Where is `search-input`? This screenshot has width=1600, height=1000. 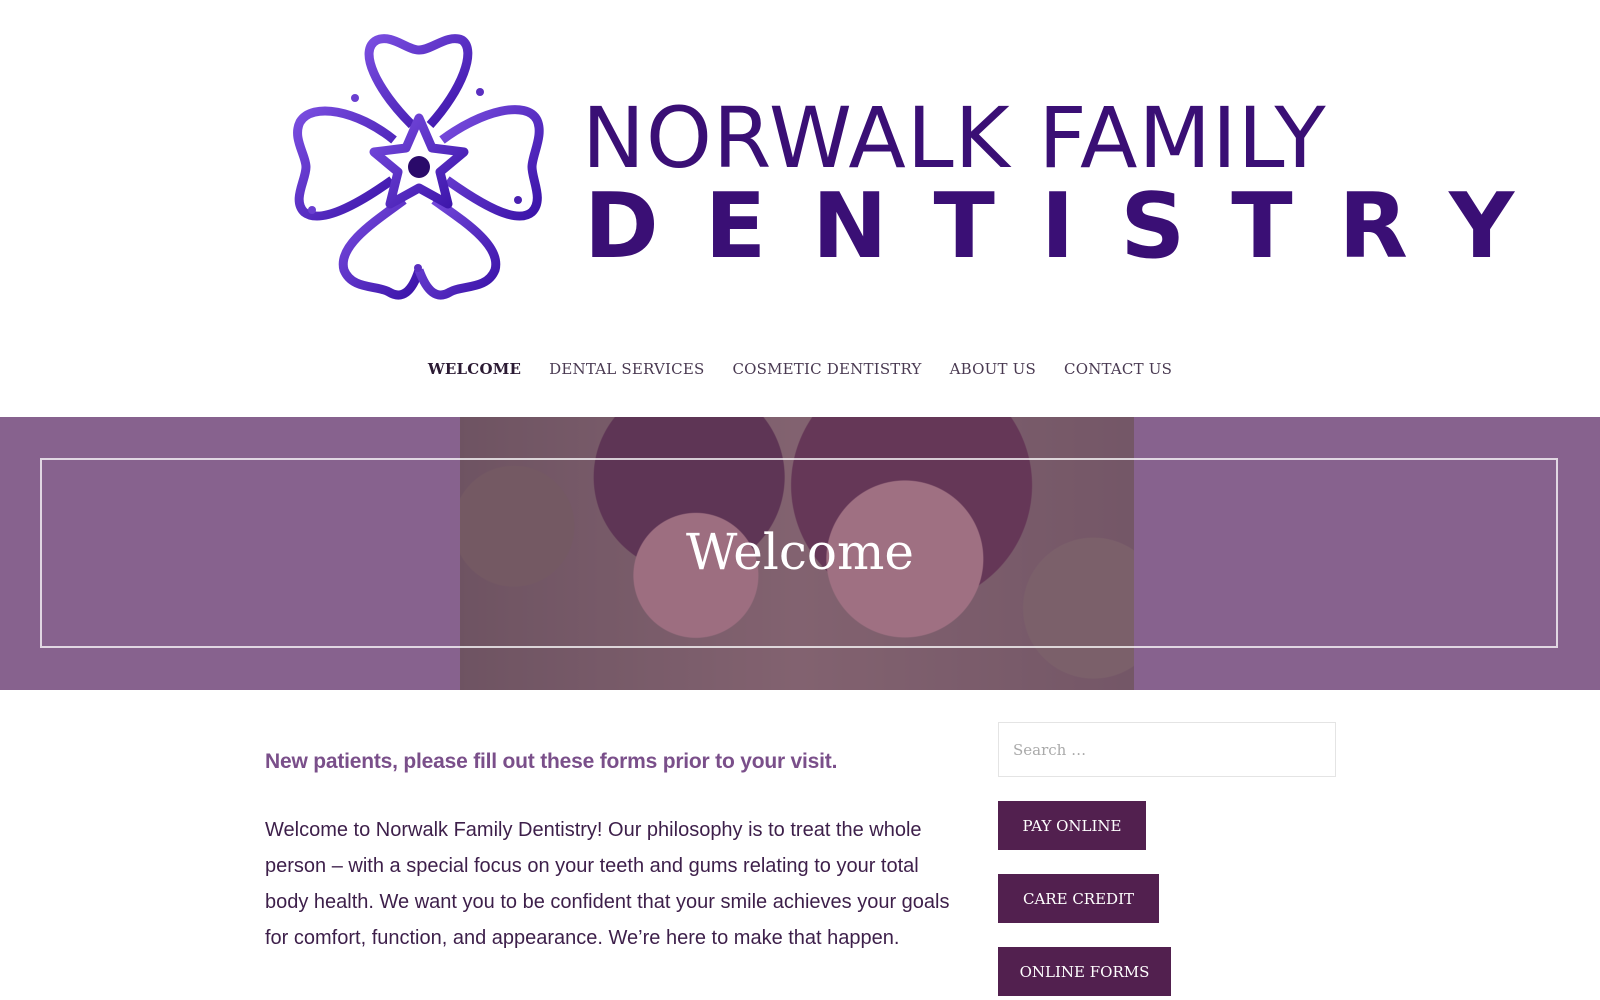 search-input is located at coordinates (1167, 749).